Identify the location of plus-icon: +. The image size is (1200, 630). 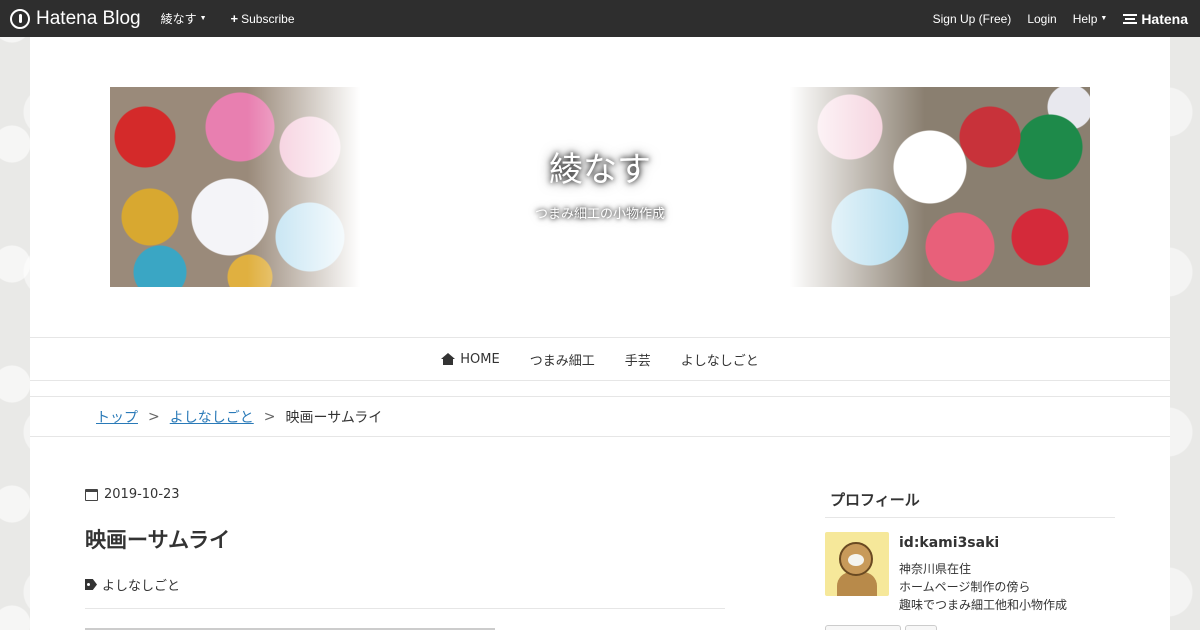
(234, 18).